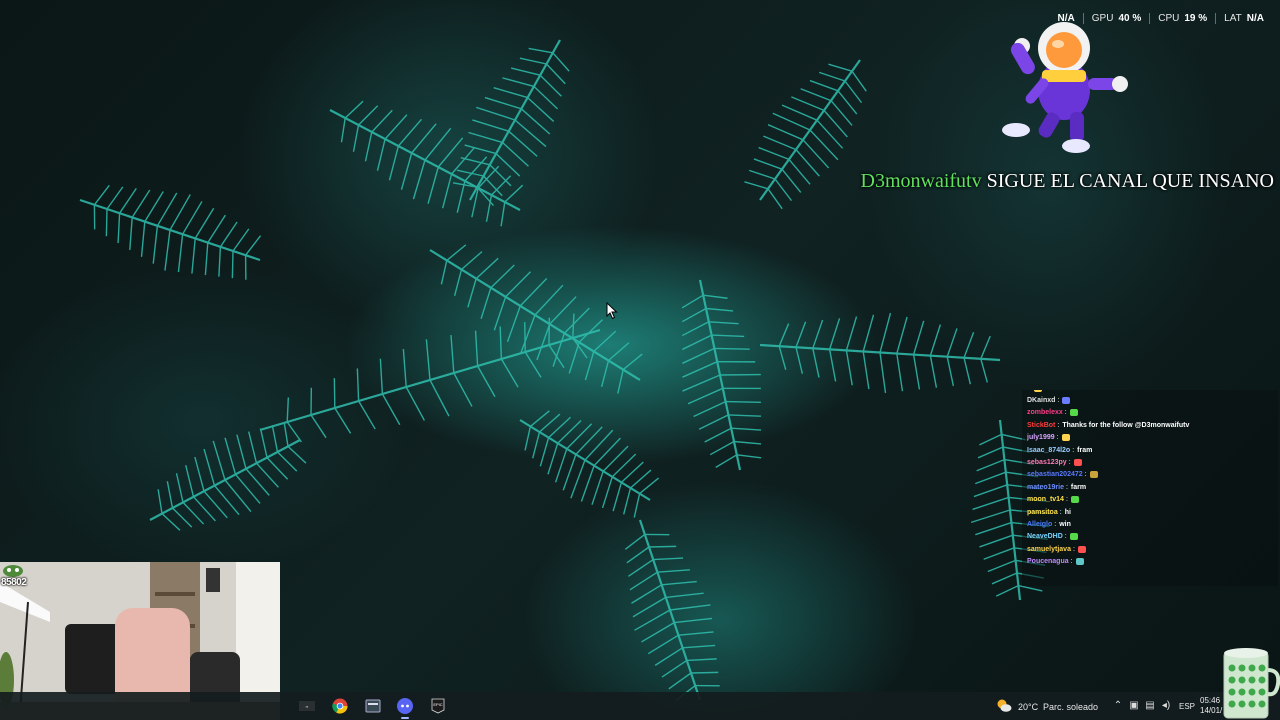  I want to click on chat-username: Alleiglo, so click(1040, 524).